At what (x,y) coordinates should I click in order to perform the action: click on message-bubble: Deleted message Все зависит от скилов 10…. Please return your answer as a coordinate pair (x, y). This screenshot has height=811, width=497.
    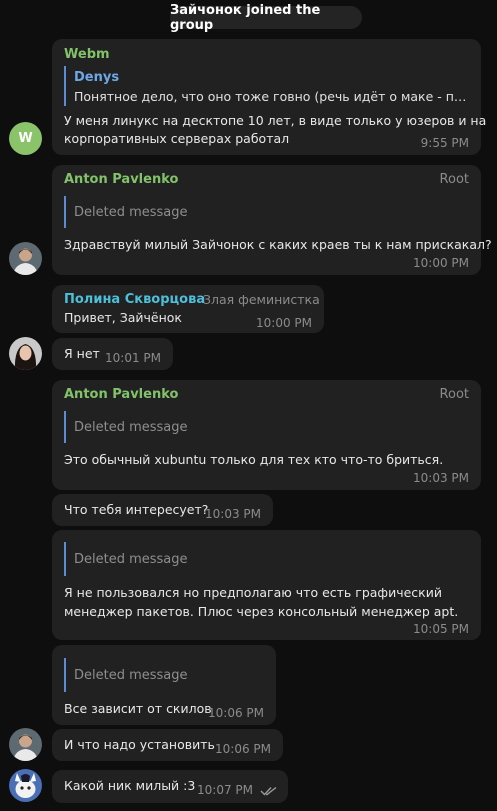
    Looking at the image, I should click on (164, 685).